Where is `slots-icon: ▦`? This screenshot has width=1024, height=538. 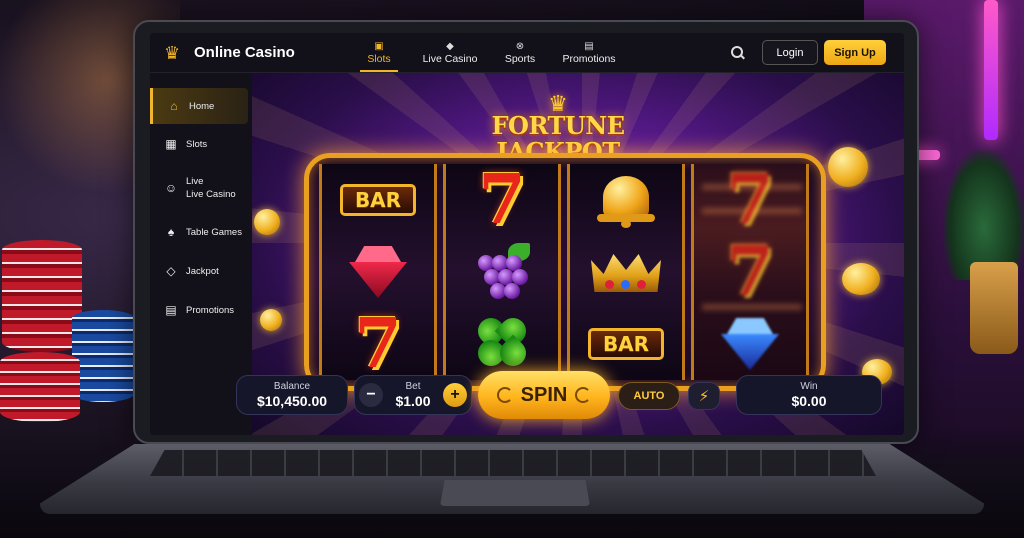
slots-icon: ▦ is located at coordinates (171, 144).